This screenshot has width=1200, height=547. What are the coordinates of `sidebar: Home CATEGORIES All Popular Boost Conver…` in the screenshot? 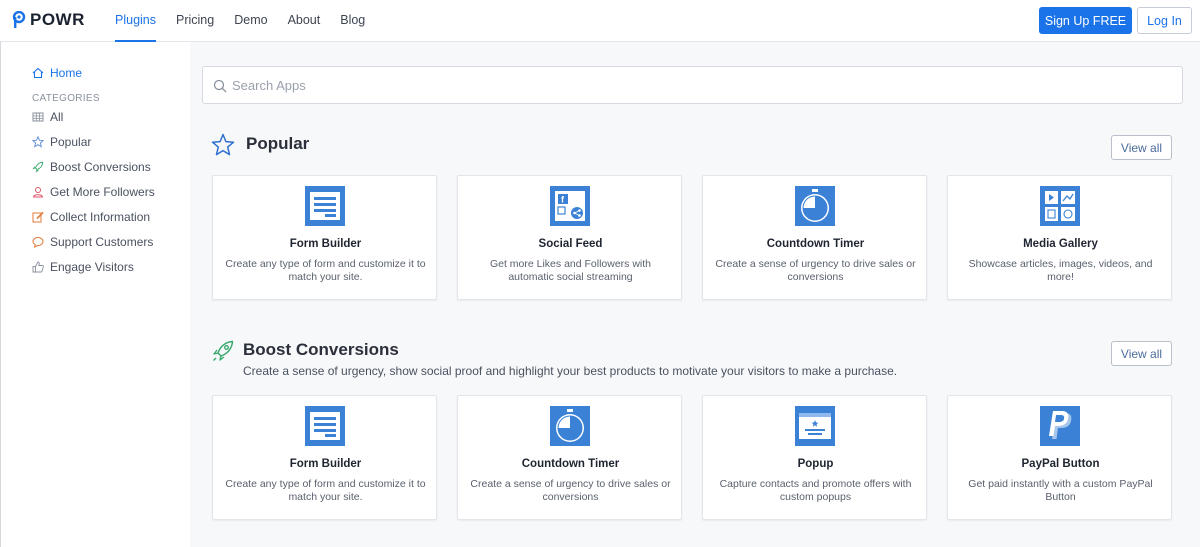 It's located at (95, 294).